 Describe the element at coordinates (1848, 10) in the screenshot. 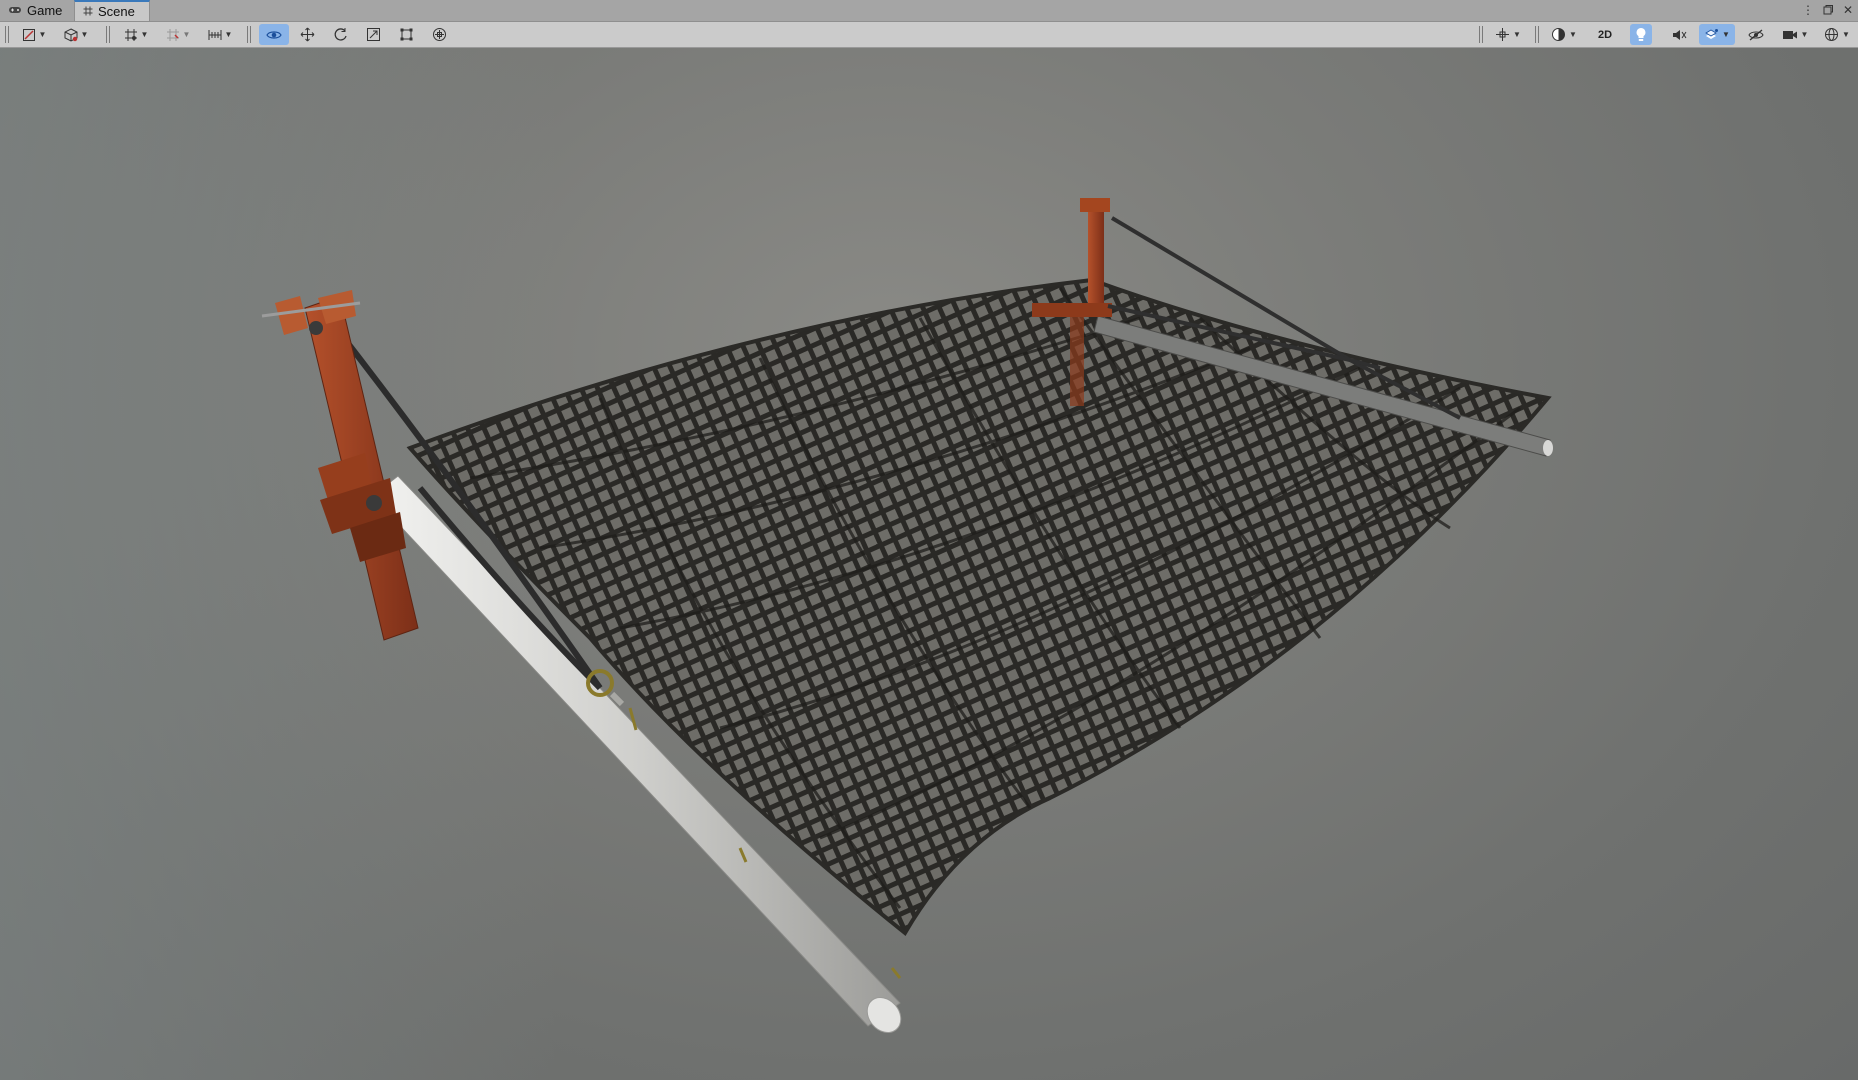

I see `close-icon: ✕` at that location.